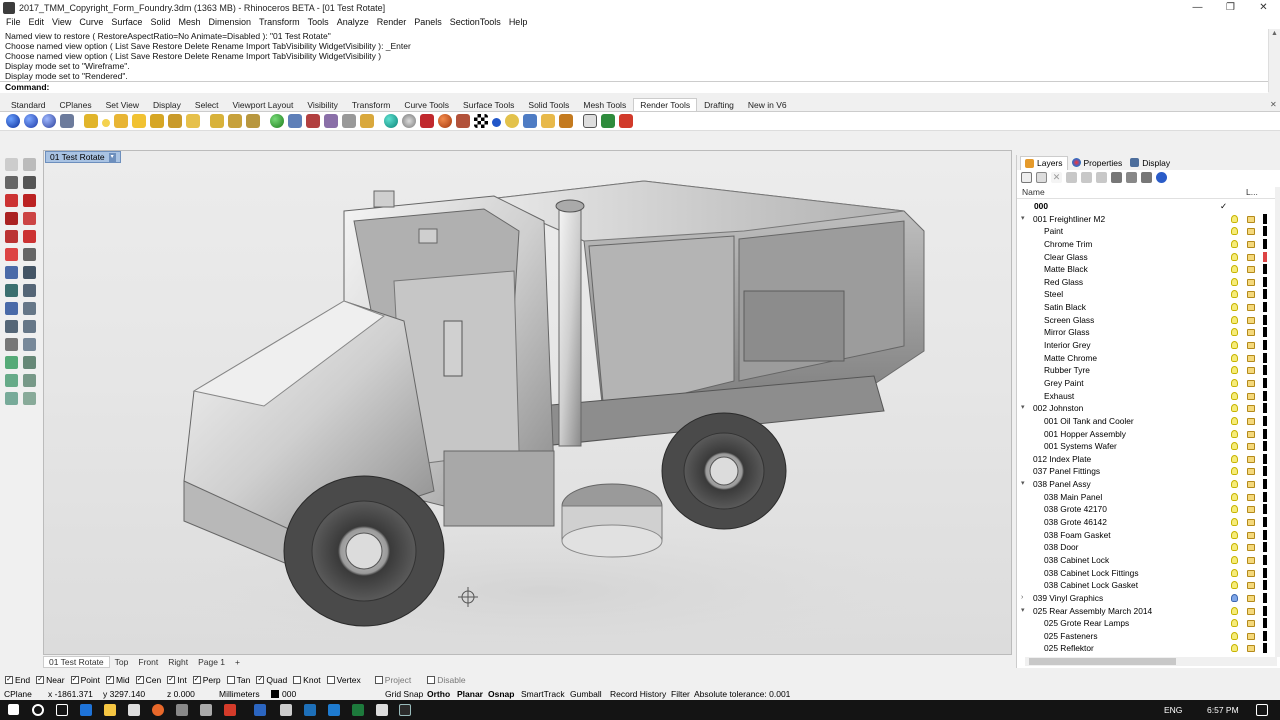 This screenshot has width=1280, height=720. I want to click on menu-panels: Panels, so click(428, 22).